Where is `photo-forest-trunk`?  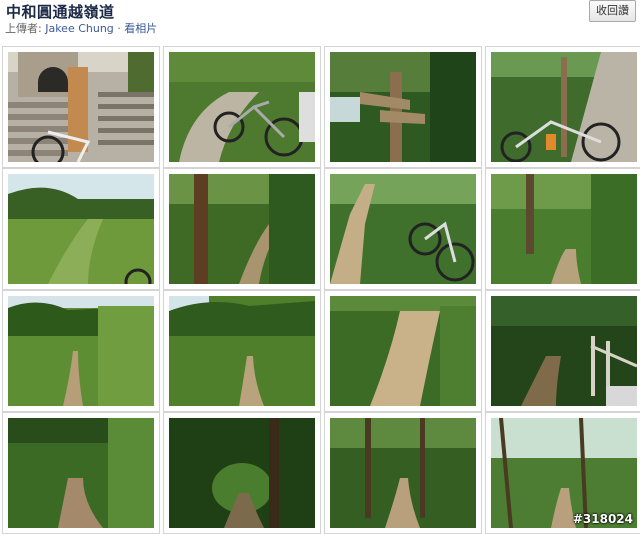 photo-forest-trunk is located at coordinates (242, 229).